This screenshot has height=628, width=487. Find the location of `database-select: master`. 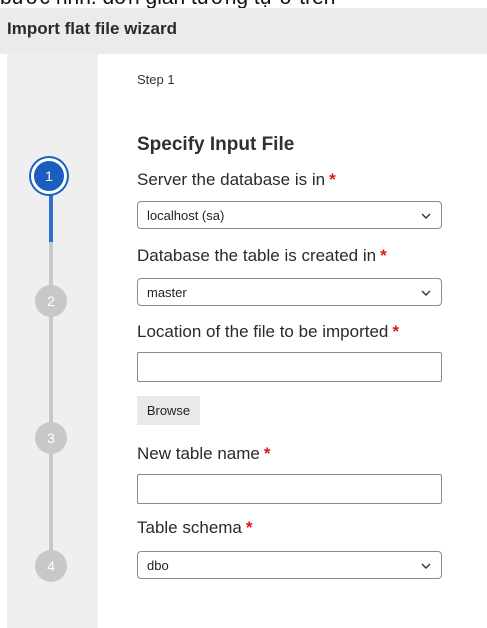

database-select: master is located at coordinates (289, 292).